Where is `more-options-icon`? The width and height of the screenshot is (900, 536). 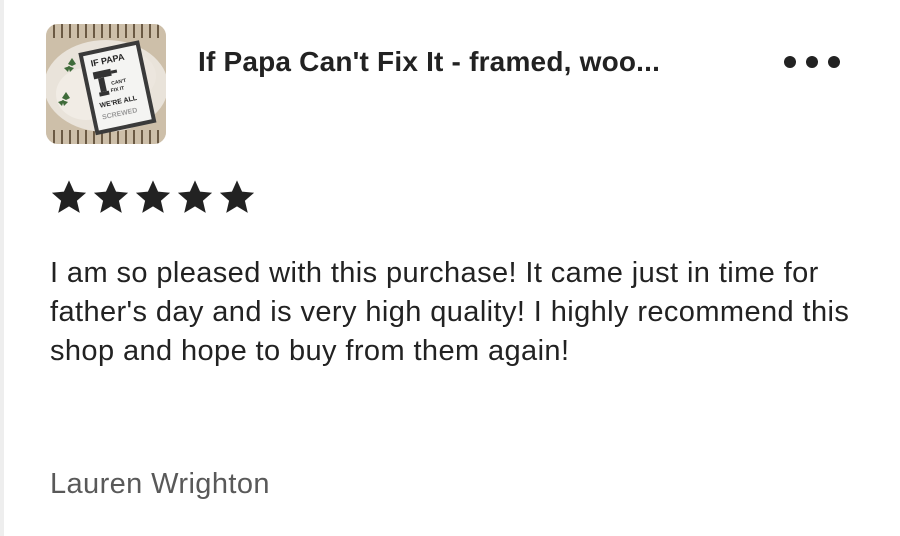 more-options-icon is located at coordinates (812, 62).